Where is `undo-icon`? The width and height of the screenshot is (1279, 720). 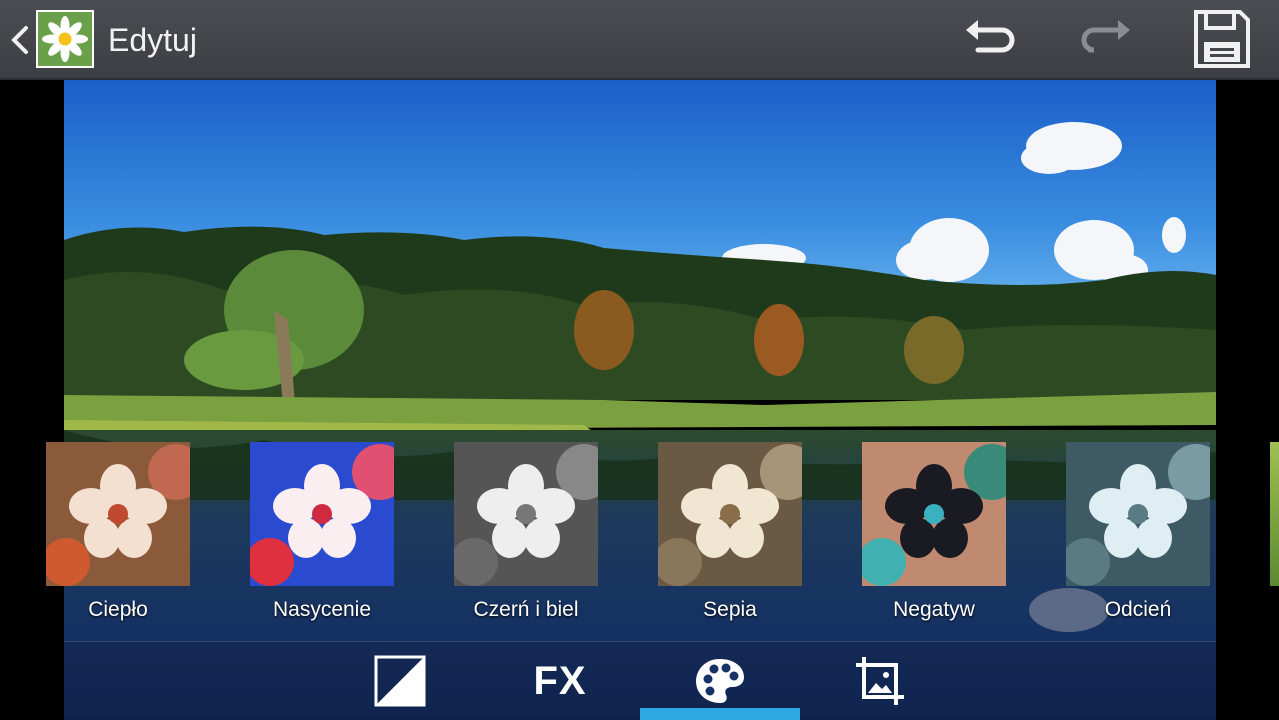
undo-icon is located at coordinates (990, 40).